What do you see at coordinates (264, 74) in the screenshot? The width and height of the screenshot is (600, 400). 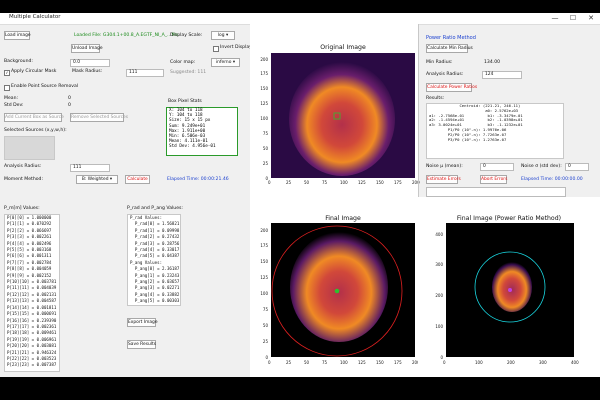 I see `y-tick-label: 175` at bounding box center [264, 74].